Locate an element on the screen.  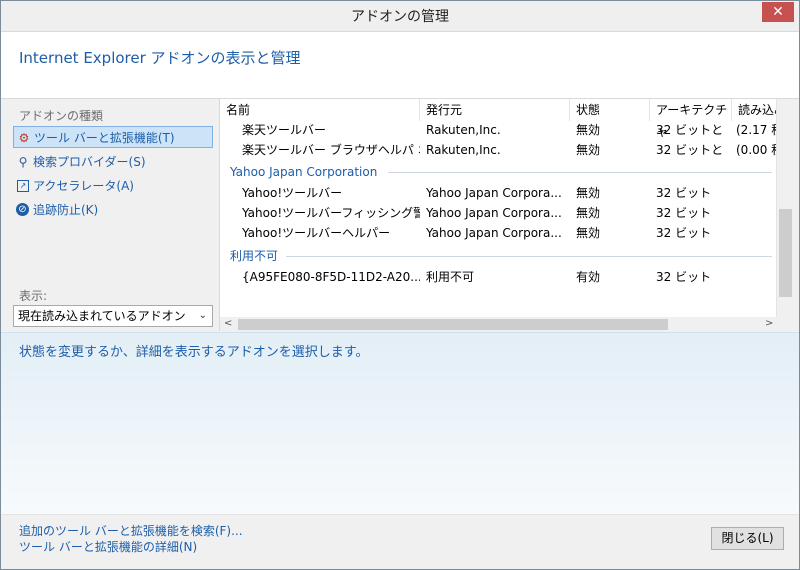
column-header-architecture: アーキテクチャ is located at coordinates (691, 119).